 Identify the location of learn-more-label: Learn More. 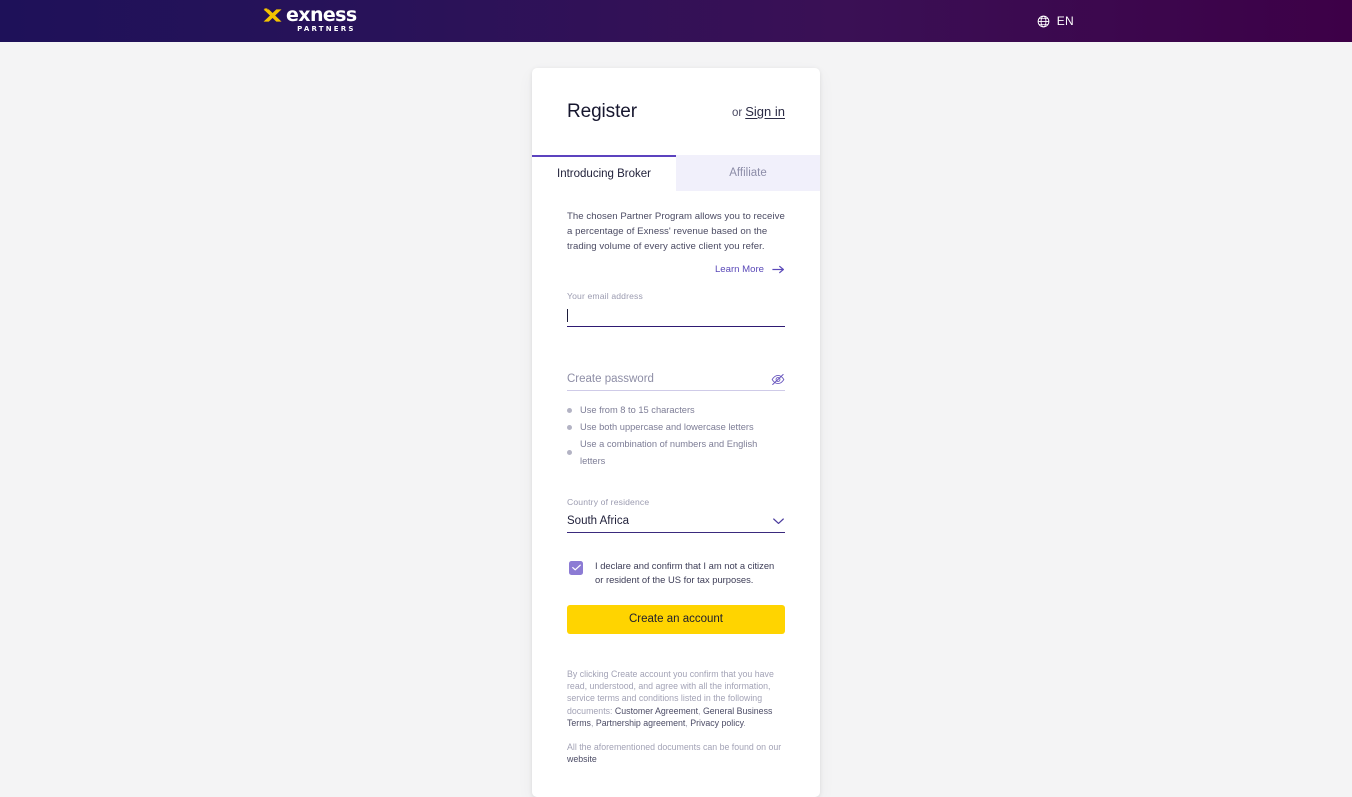
(739, 269).